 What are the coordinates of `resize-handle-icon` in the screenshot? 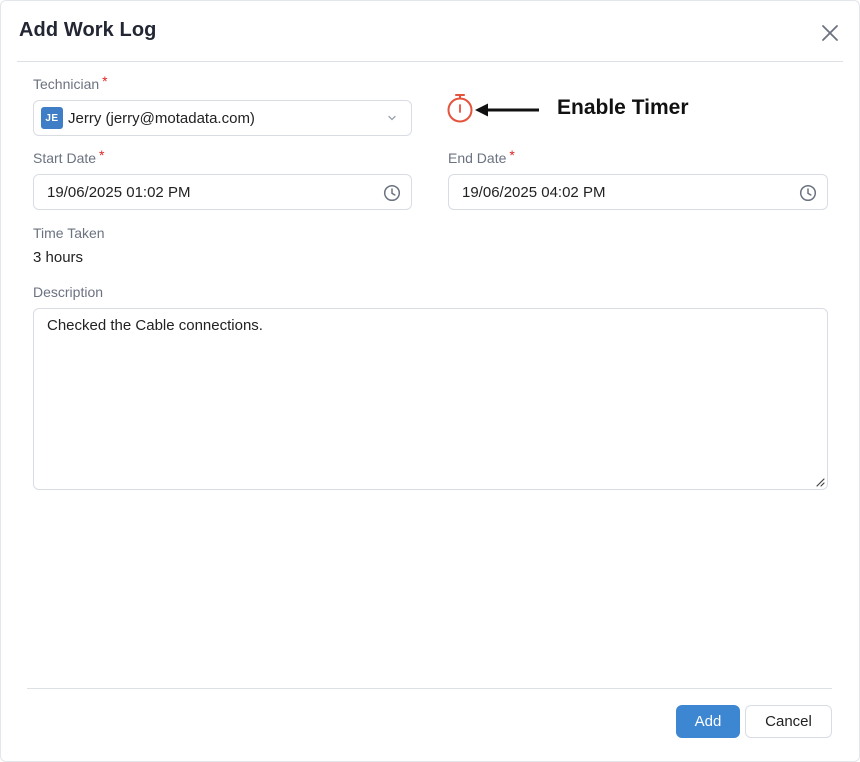 It's located at (820, 482).